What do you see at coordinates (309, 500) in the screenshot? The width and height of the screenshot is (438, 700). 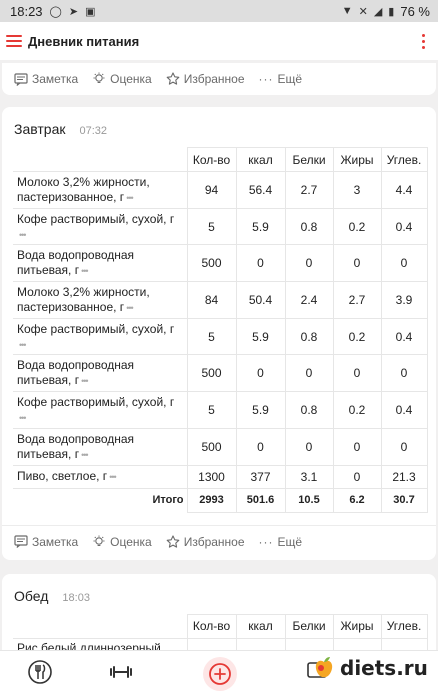 I see `total-protein: 10.5` at bounding box center [309, 500].